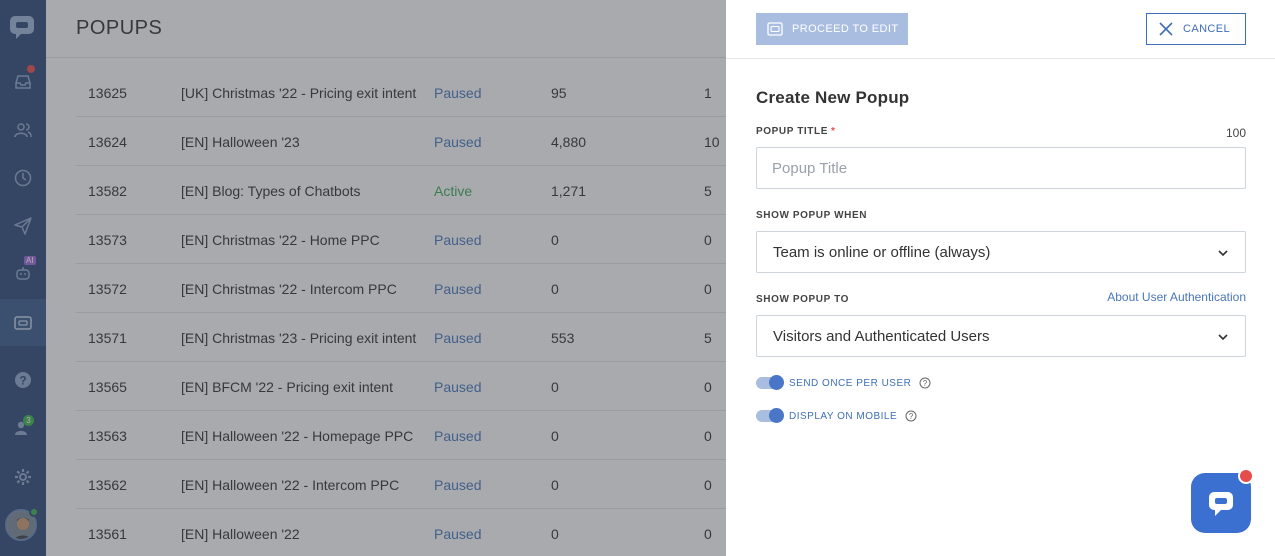  Describe the element at coordinates (833, 97) in the screenshot. I see `form-title: Create New Popup` at that location.